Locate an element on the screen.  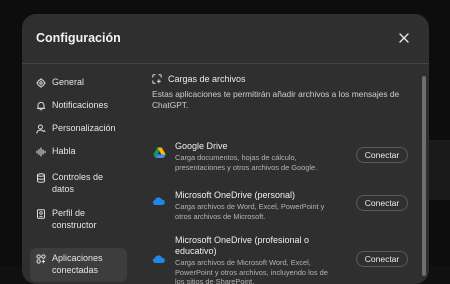
sidebar-item-general: General is located at coordinates (78, 82).